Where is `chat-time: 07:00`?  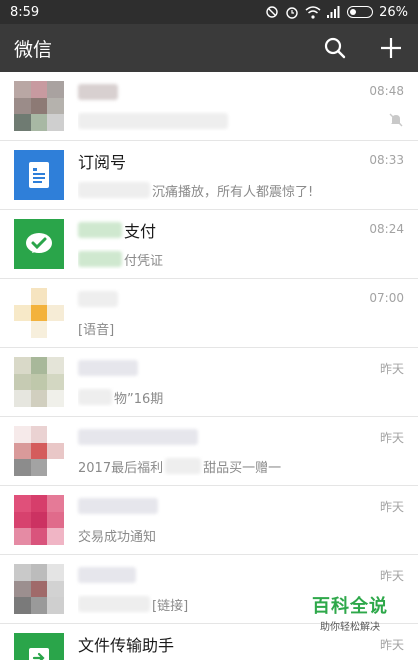 chat-time: 07:00 is located at coordinates (386, 298).